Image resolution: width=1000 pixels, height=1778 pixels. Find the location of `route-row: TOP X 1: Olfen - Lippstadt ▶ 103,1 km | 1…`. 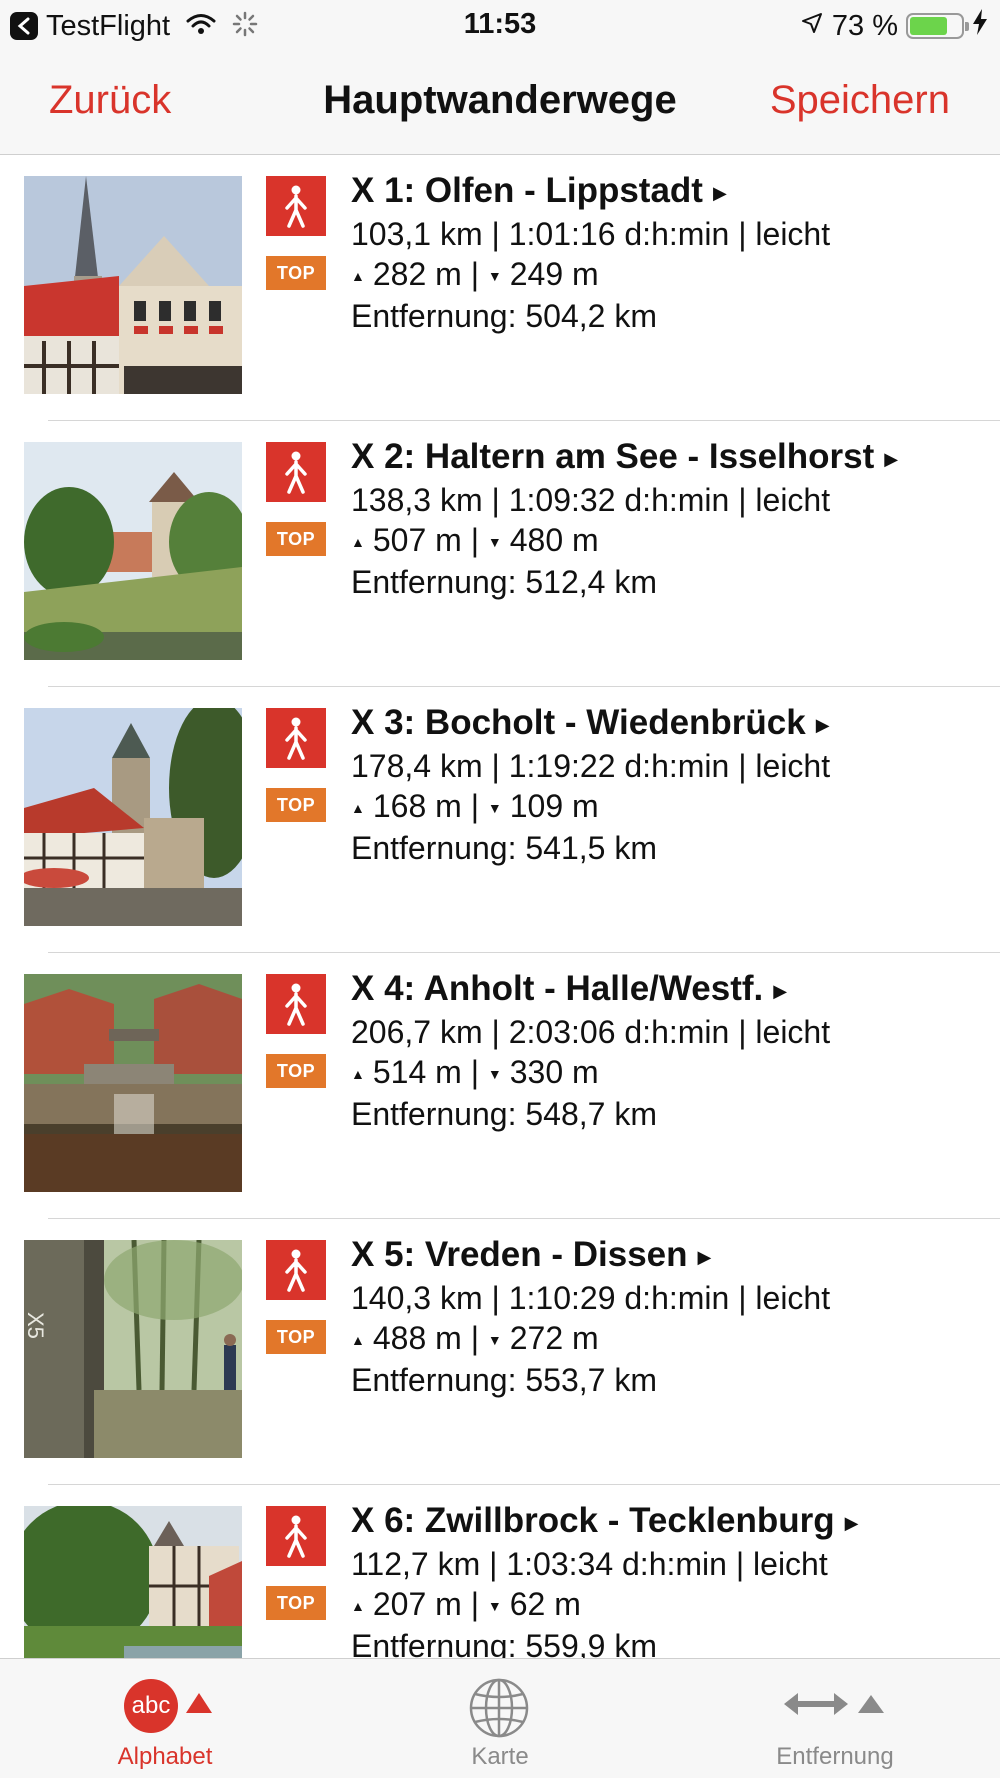

route-row: TOP X 1: Olfen - Lippstadt ▶ 103,1 km | 1… is located at coordinates (500, 288).